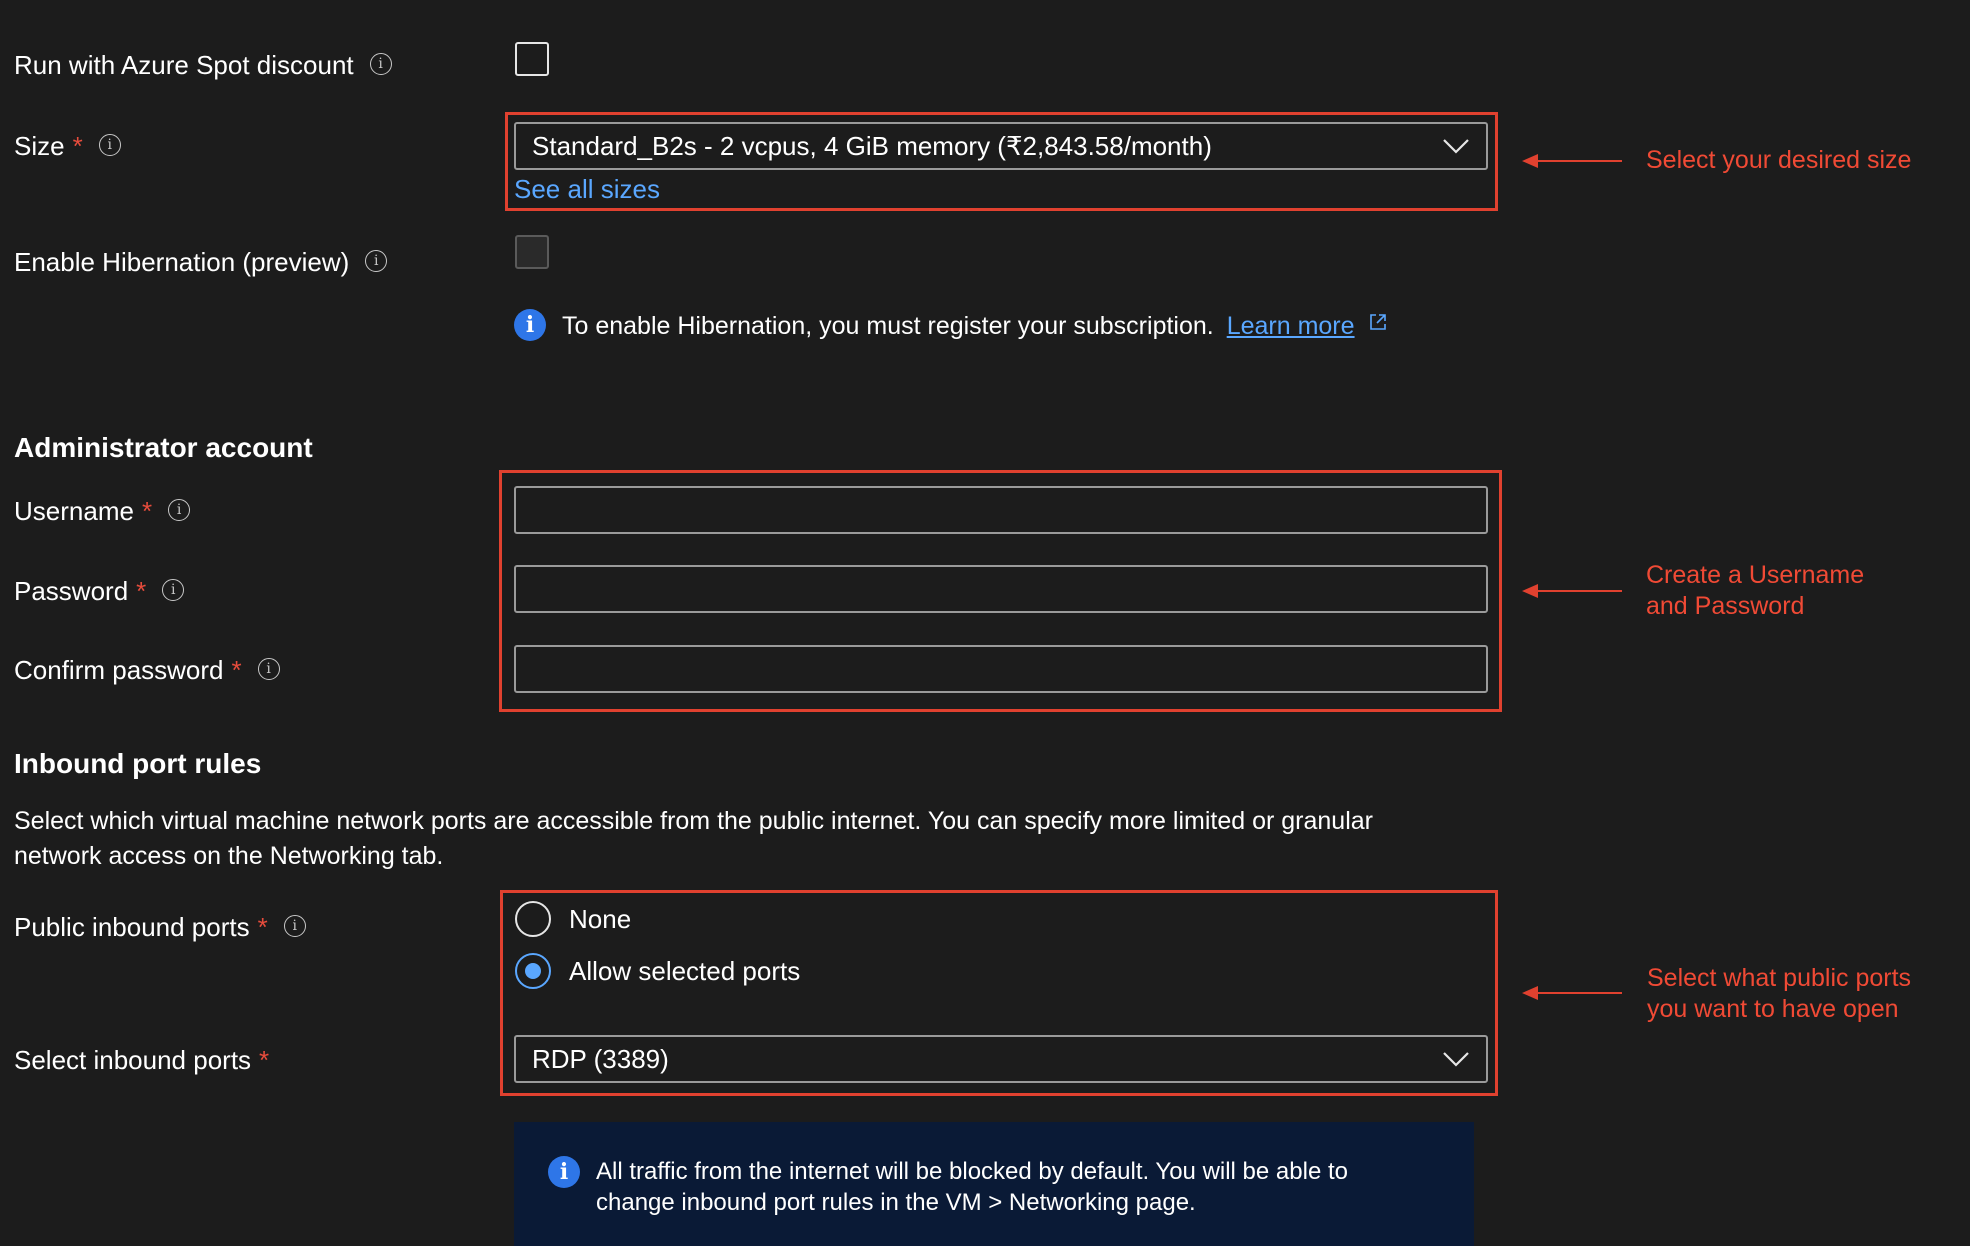 The height and width of the screenshot is (1246, 1970). What do you see at coordinates (1572, 591) in the screenshot?
I see `credentials-annotation-arrow` at bounding box center [1572, 591].